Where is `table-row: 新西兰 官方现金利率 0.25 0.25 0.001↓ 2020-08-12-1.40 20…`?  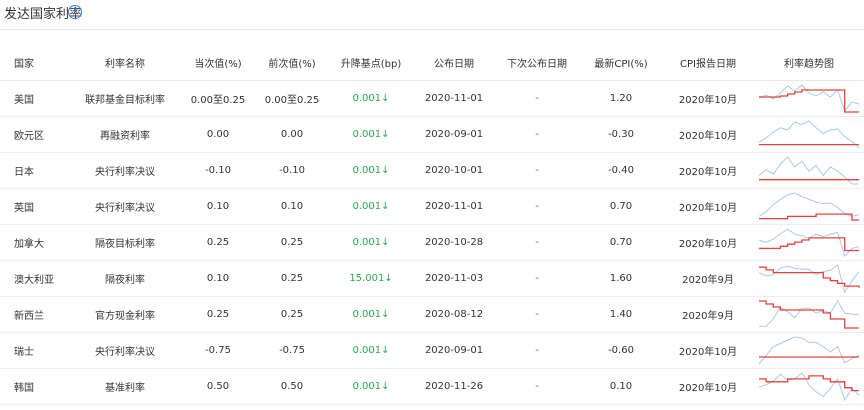
table-row: 新西兰 官方现金利率 0.25 0.25 0.001↓ 2020-08-12-1.40 20… is located at coordinates (432, 314).